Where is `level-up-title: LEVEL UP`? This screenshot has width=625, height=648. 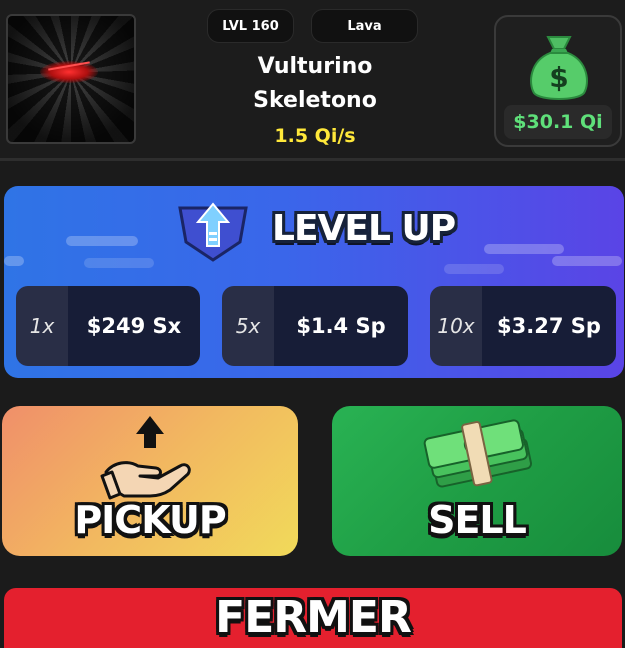
level-up-title: LEVEL UP is located at coordinates (364, 228).